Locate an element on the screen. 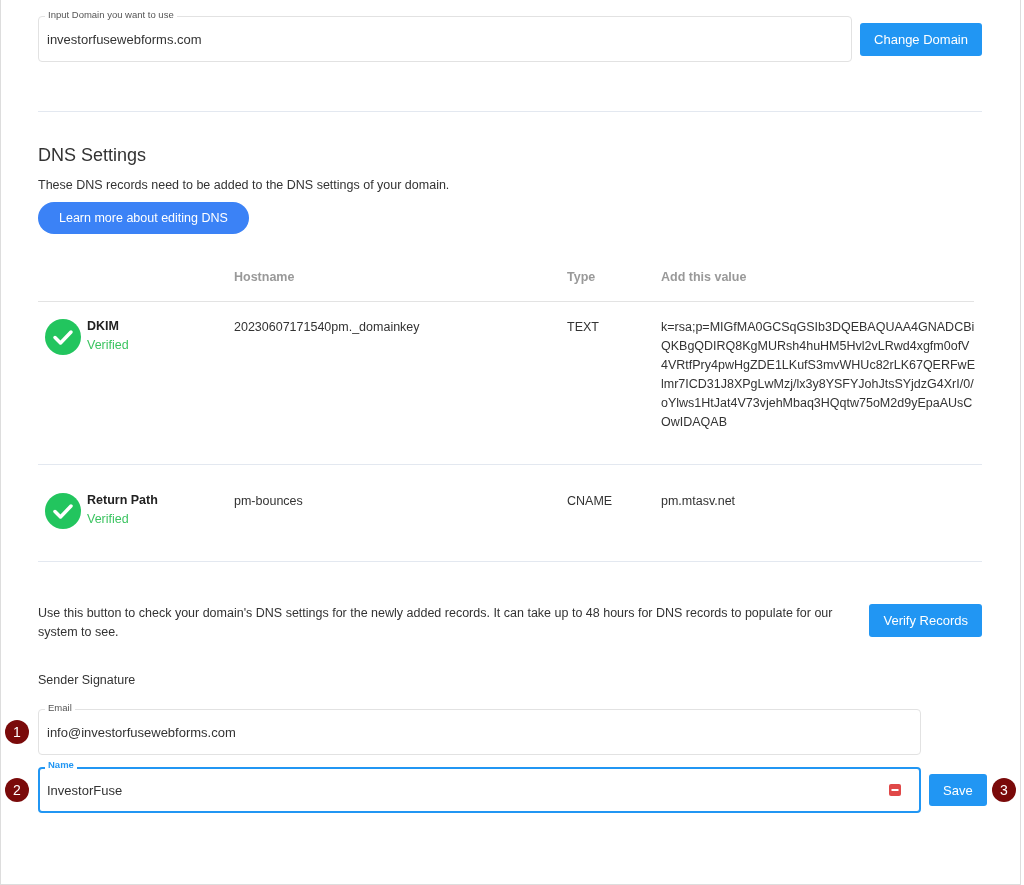 This screenshot has height=885, width=1024. section-title: DNS Settings is located at coordinates (93, 155).